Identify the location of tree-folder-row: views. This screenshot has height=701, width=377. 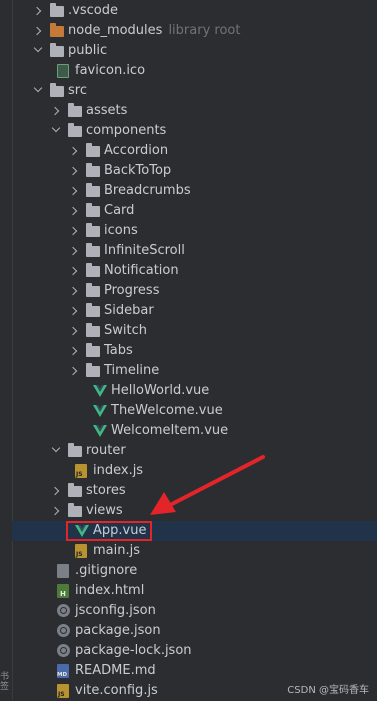
(194, 511).